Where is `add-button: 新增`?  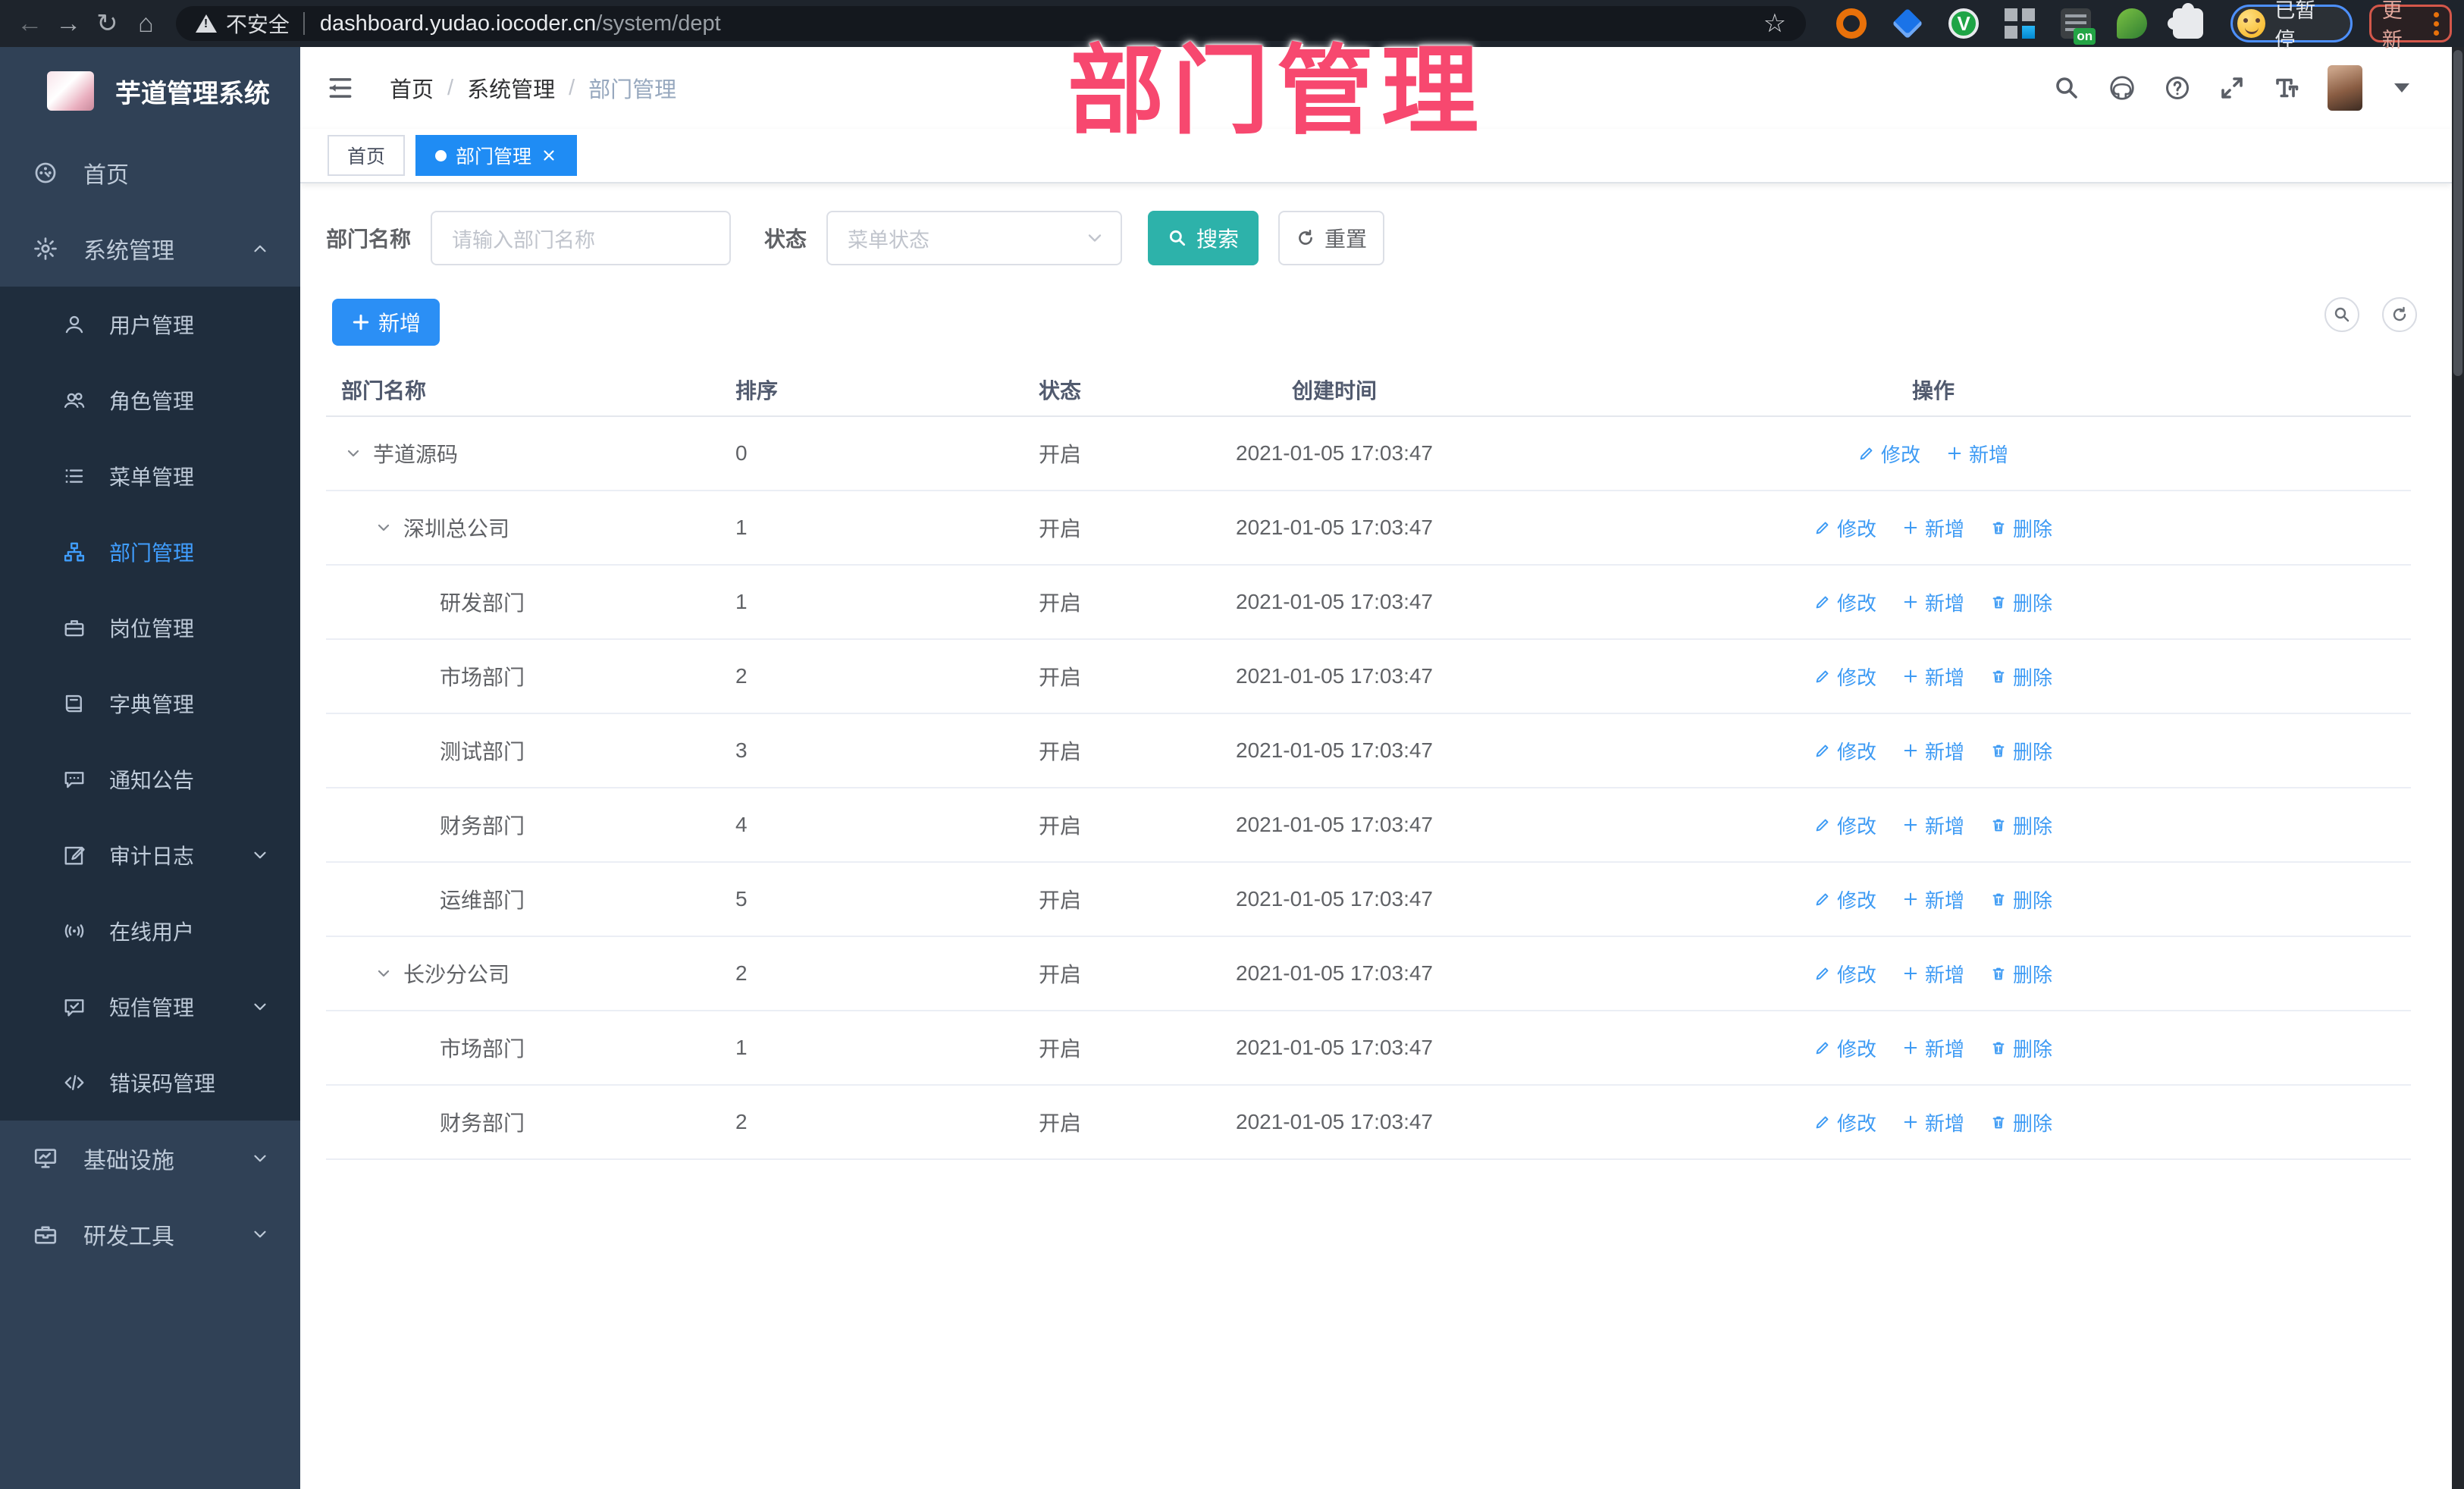 add-button: 新增 is located at coordinates (386, 322).